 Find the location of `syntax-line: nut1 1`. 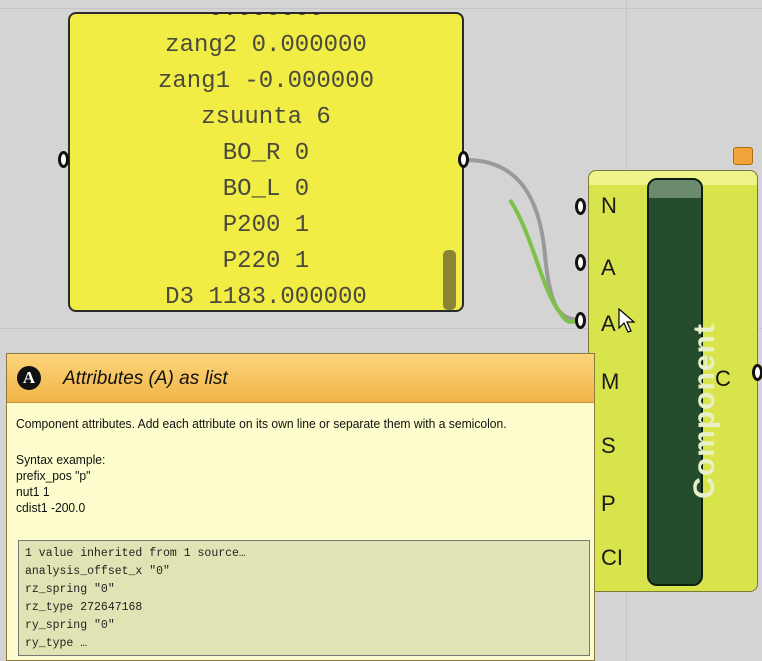

syntax-line: nut1 1 is located at coordinates (33, 491).